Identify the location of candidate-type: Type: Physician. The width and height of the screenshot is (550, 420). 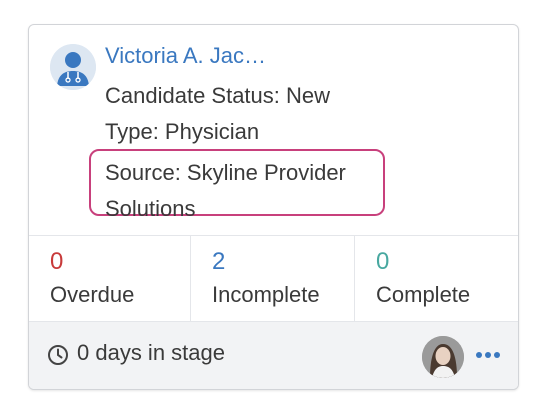
(182, 131).